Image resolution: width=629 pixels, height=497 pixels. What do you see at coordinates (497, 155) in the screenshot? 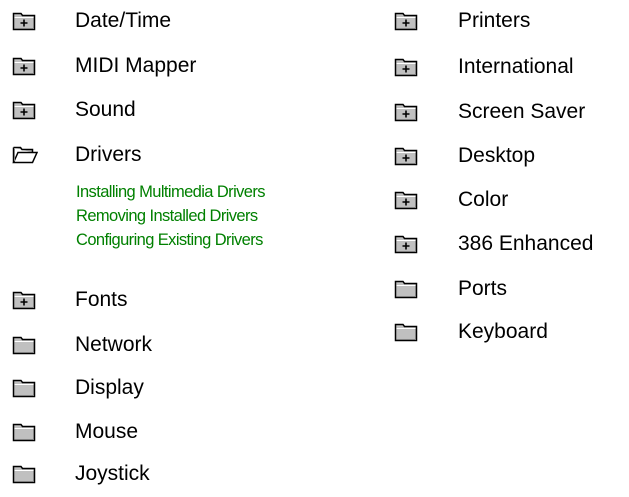
I see `topic-label: Desktop` at bounding box center [497, 155].